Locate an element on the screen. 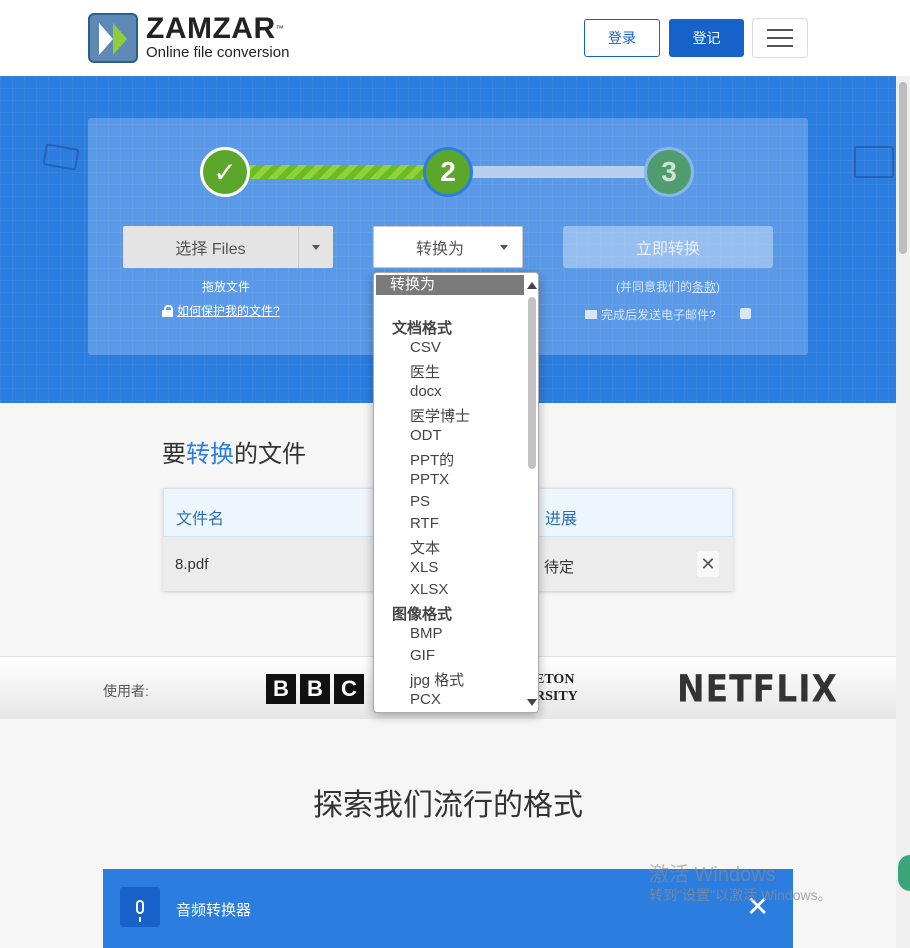 Image resolution: width=910 pixels, height=948 pixels. column-header-filename: 文件名 is located at coordinates (200, 519).